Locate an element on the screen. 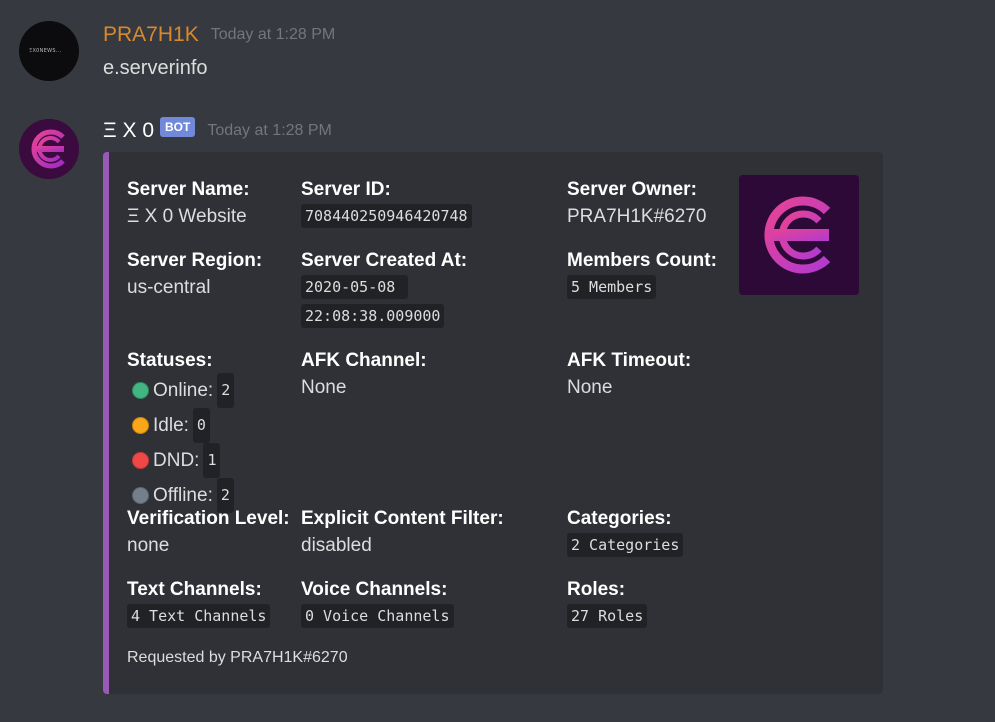  status-count: 1 is located at coordinates (212, 460).